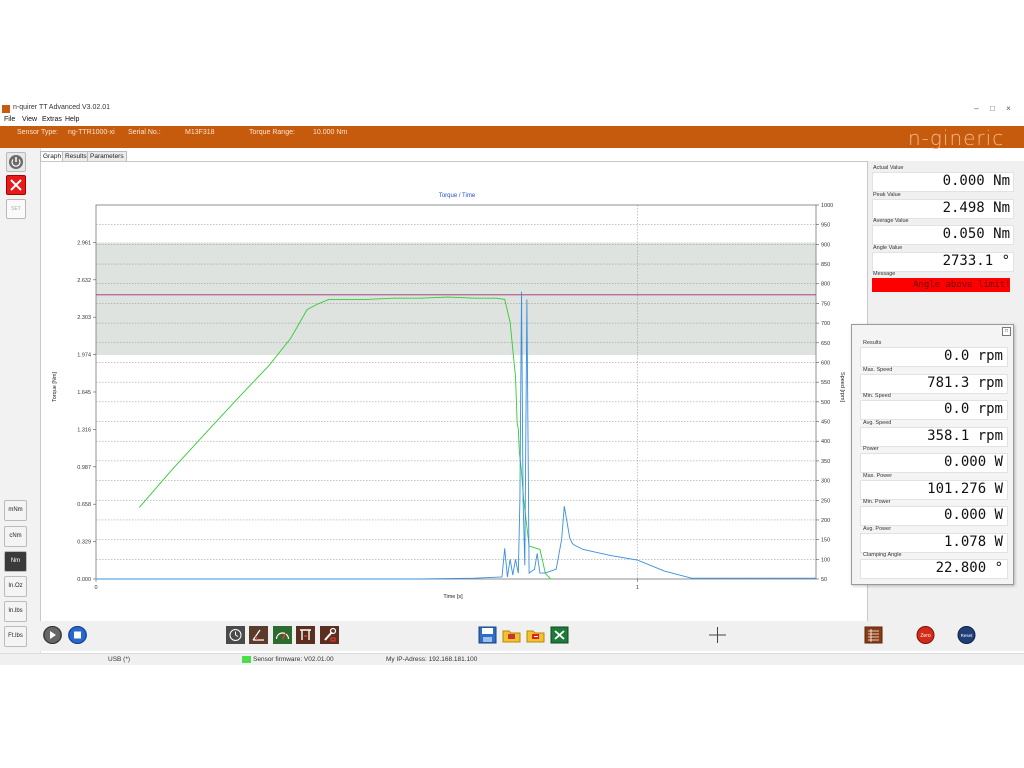 Image resolution: width=1024 pixels, height=768 pixels. What do you see at coordinates (825, 423) in the screenshot?
I see `y2-tick-label: 450` at bounding box center [825, 423].